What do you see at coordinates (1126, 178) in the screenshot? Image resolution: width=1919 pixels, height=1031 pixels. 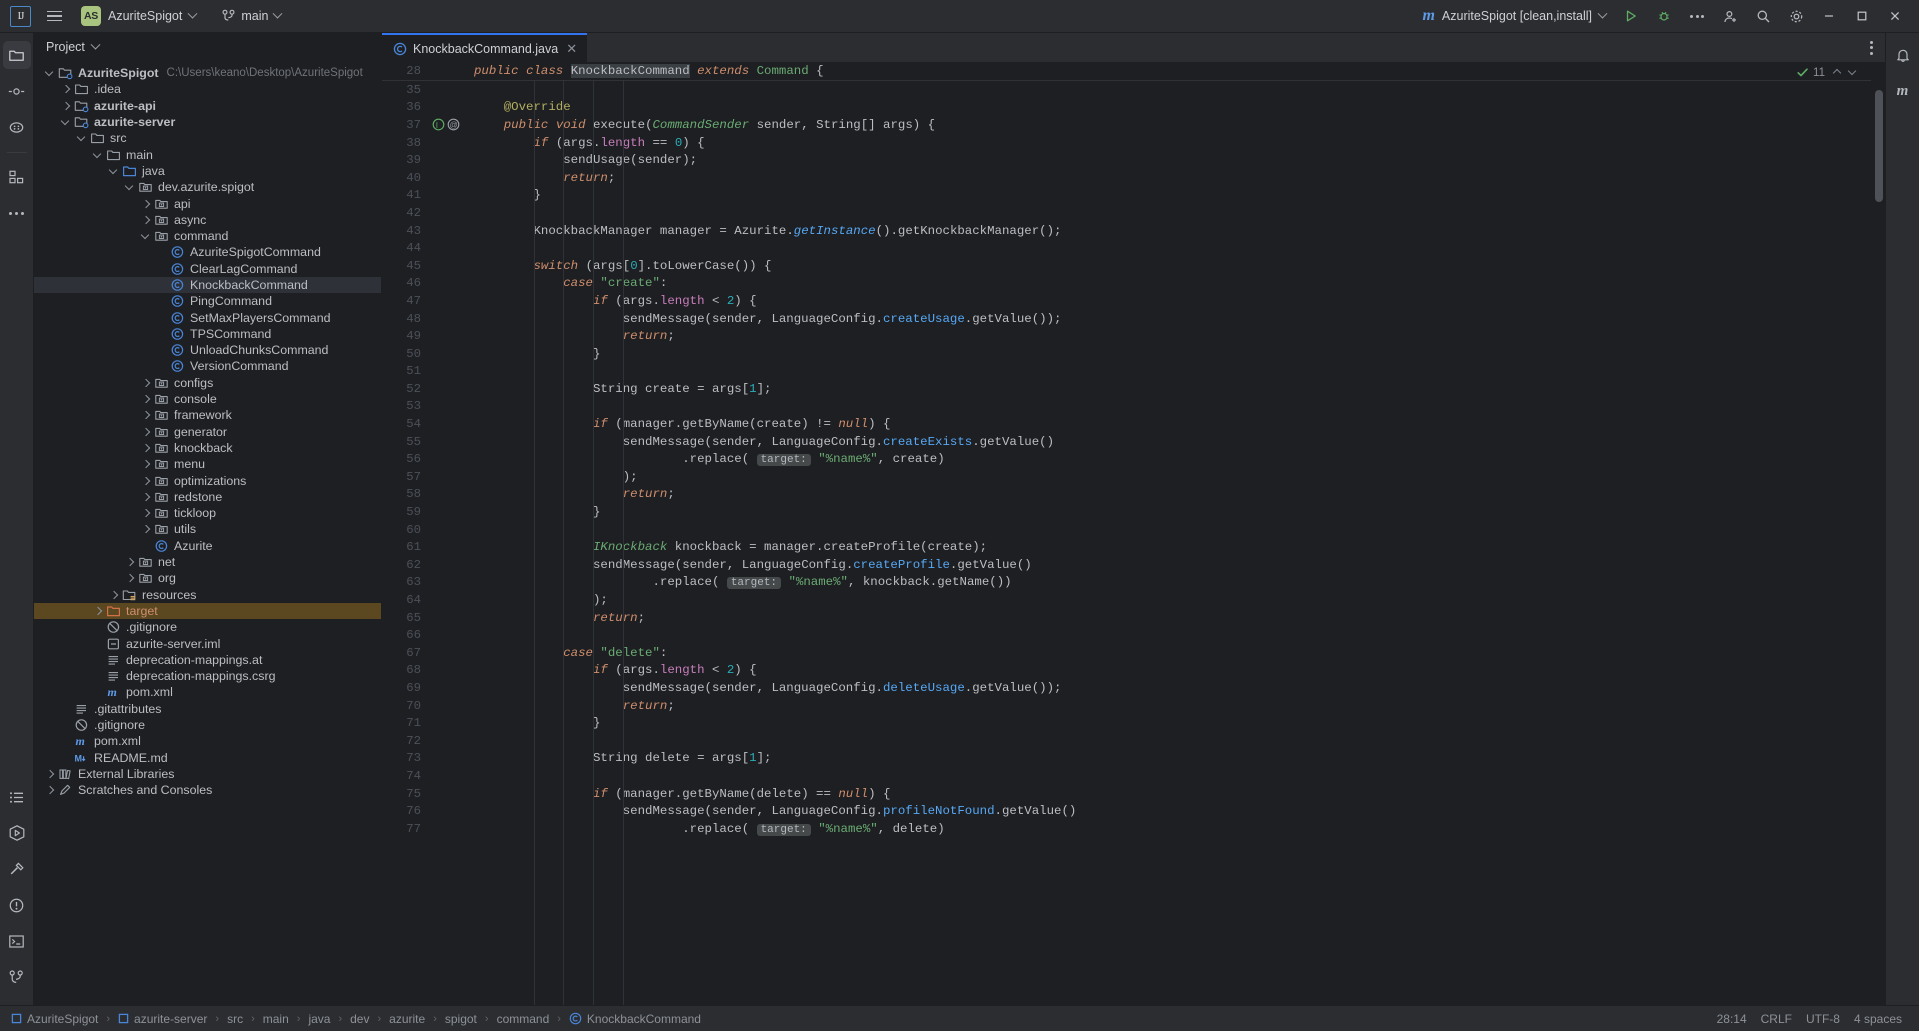 I see `code-line: 40 return;` at bounding box center [1126, 178].